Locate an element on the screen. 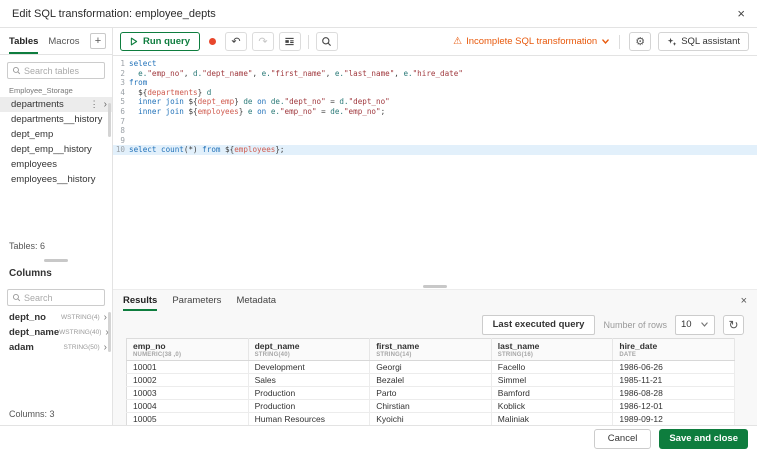  code-line: 10 select count(*) from ${employees}; is located at coordinates (435, 150).